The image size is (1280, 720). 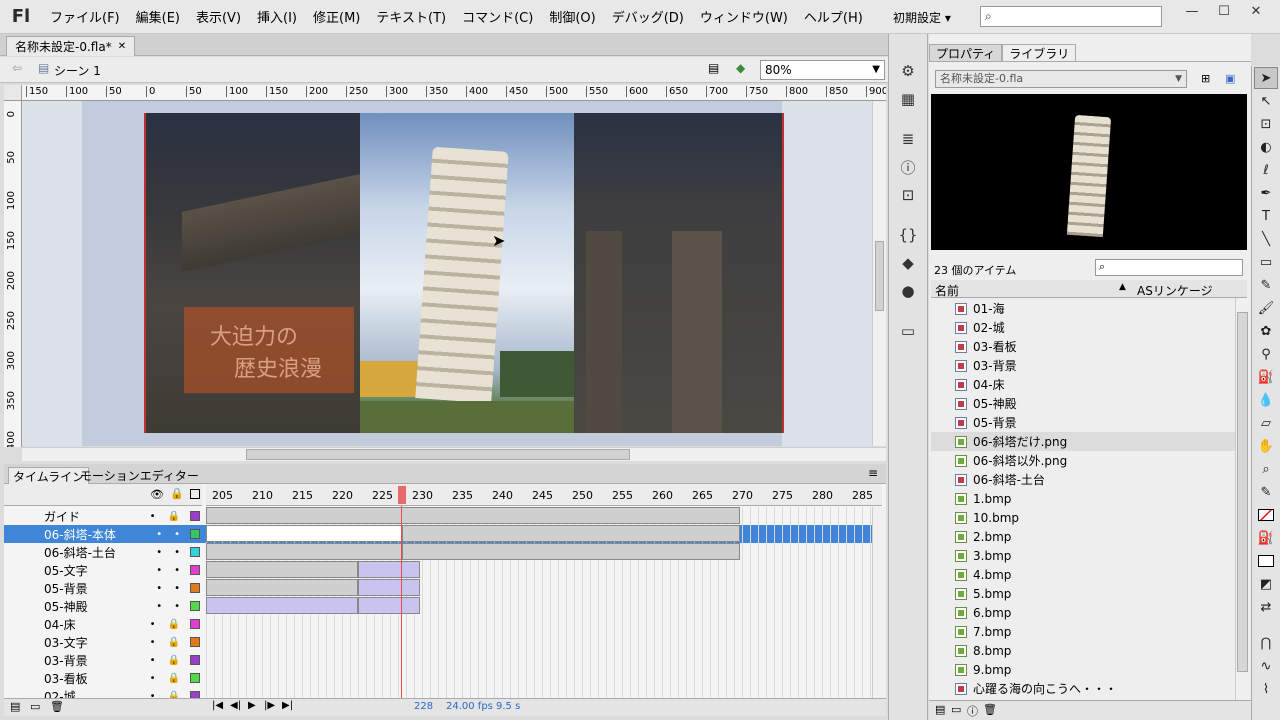 What do you see at coordinates (1266, 446) in the screenshot?
I see `hand-tool-icon: ✋` at bounding box center [1266, 446].